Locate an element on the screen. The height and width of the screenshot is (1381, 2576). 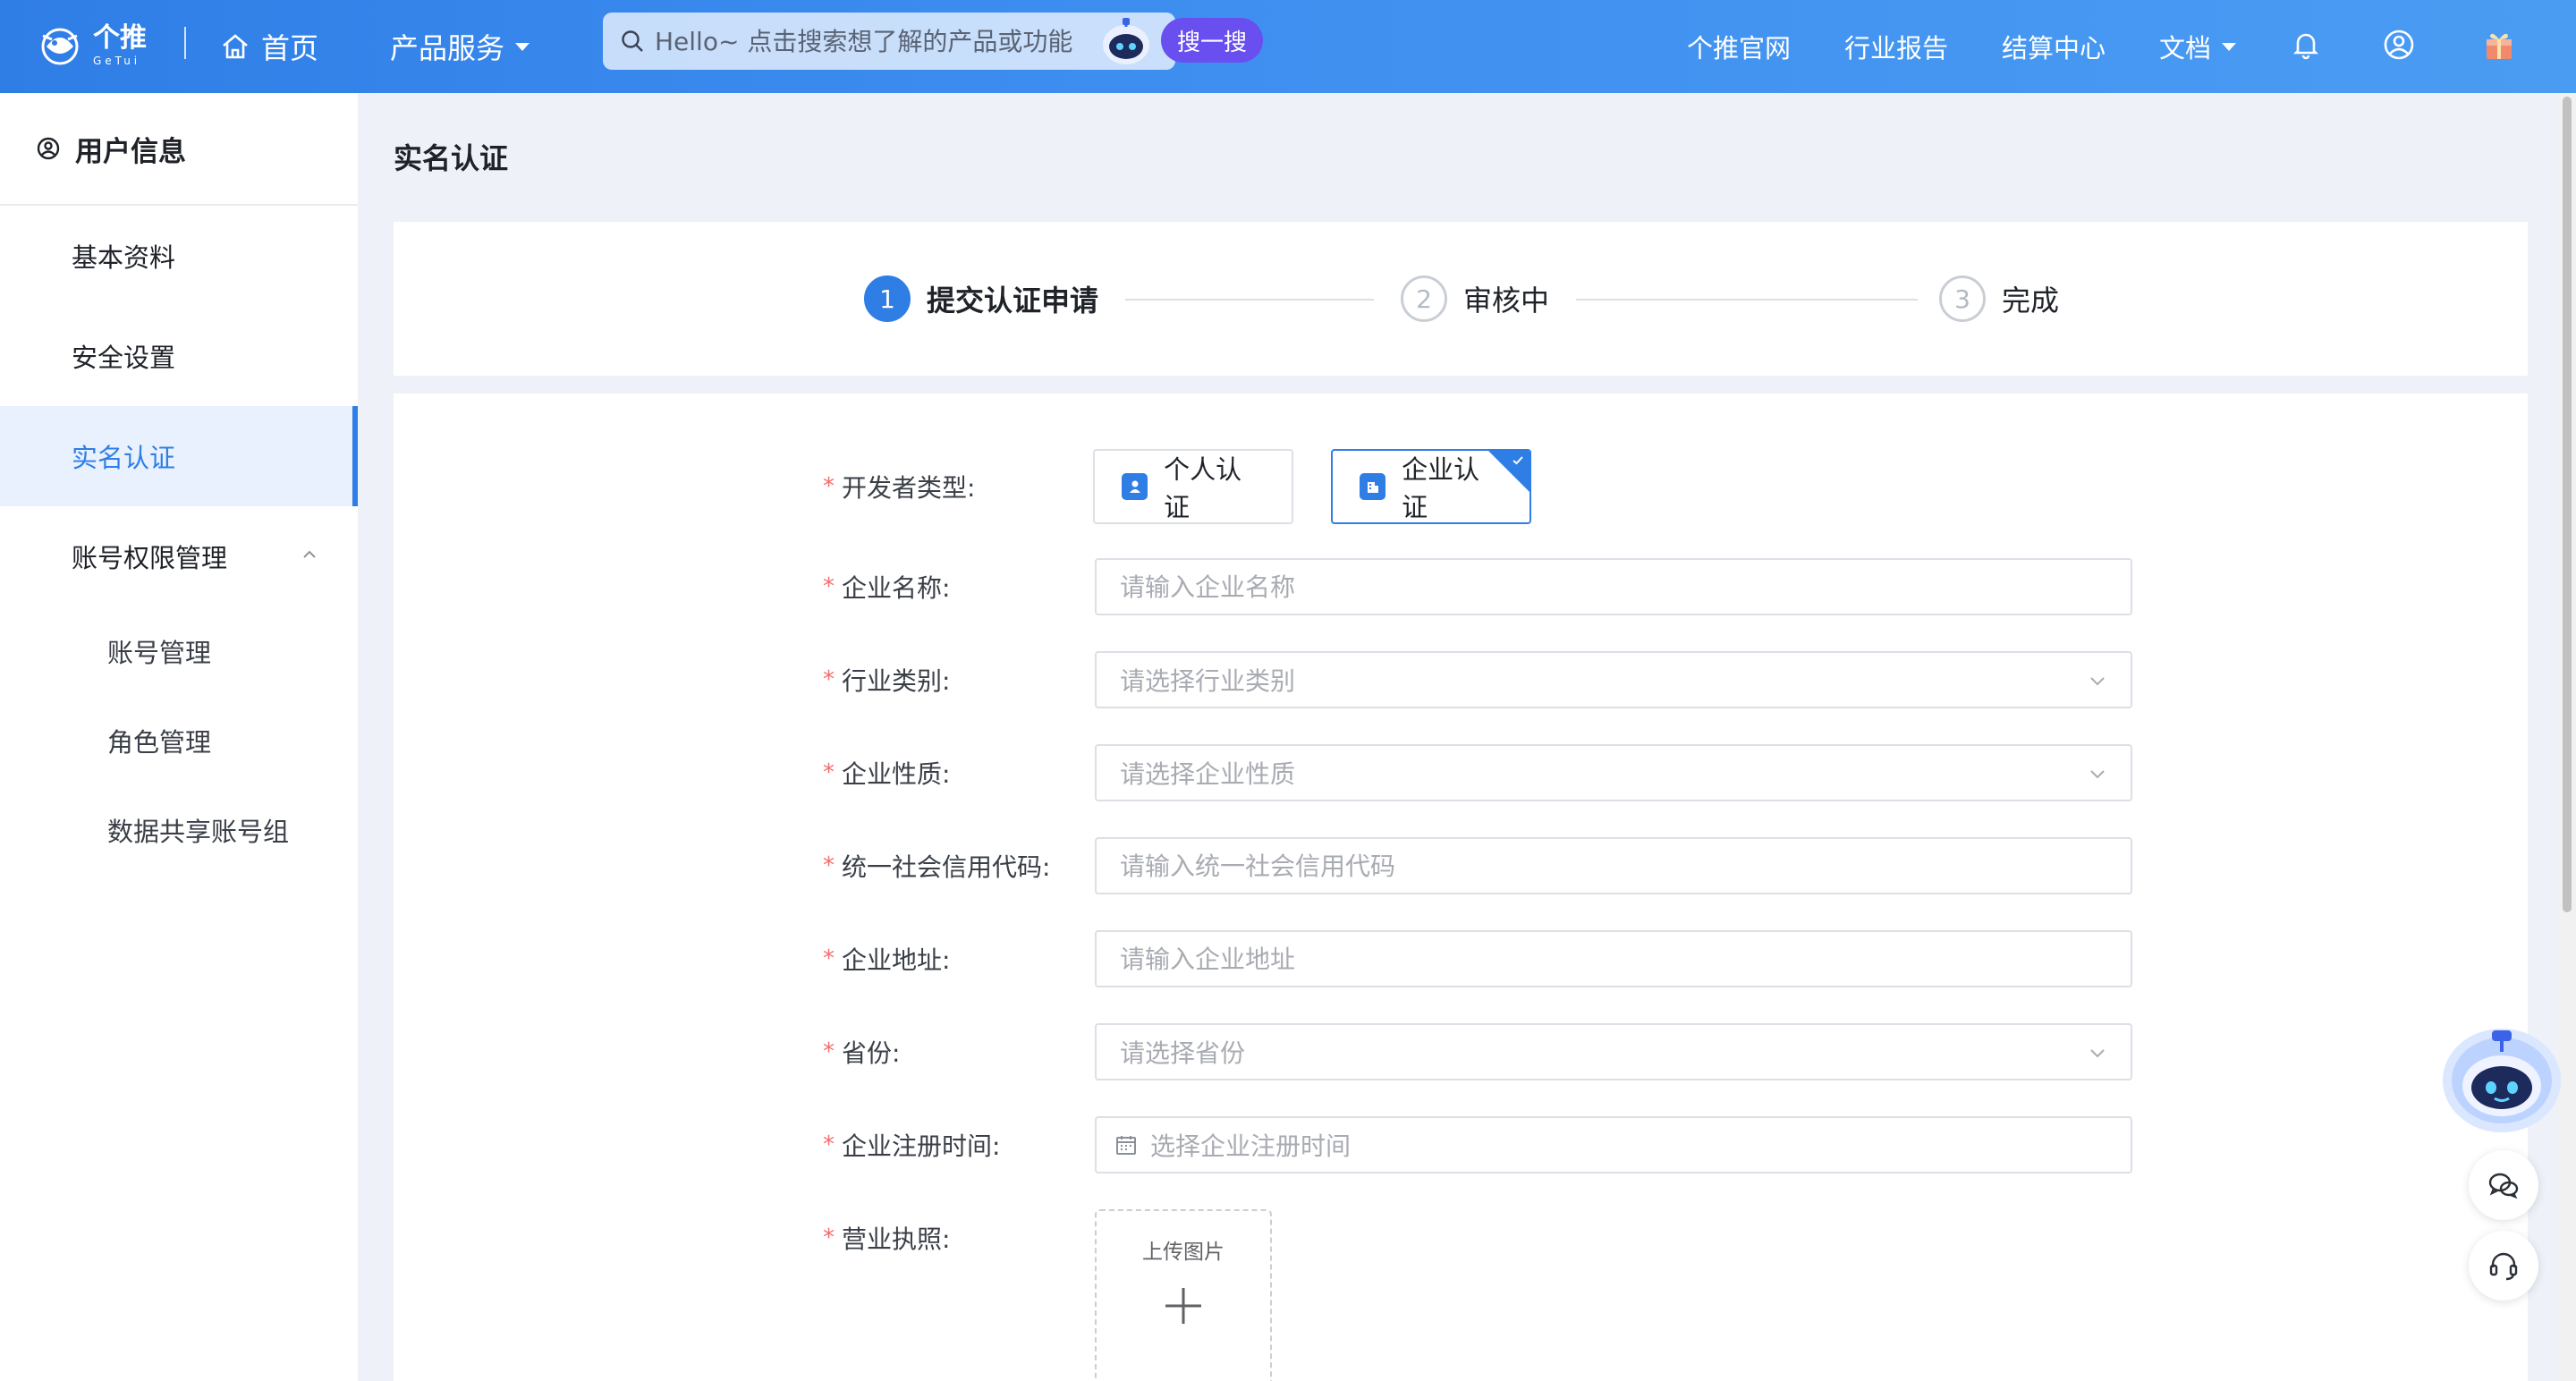
sidebar-item-label: 基本资料 is located at coordinates (124, 257).